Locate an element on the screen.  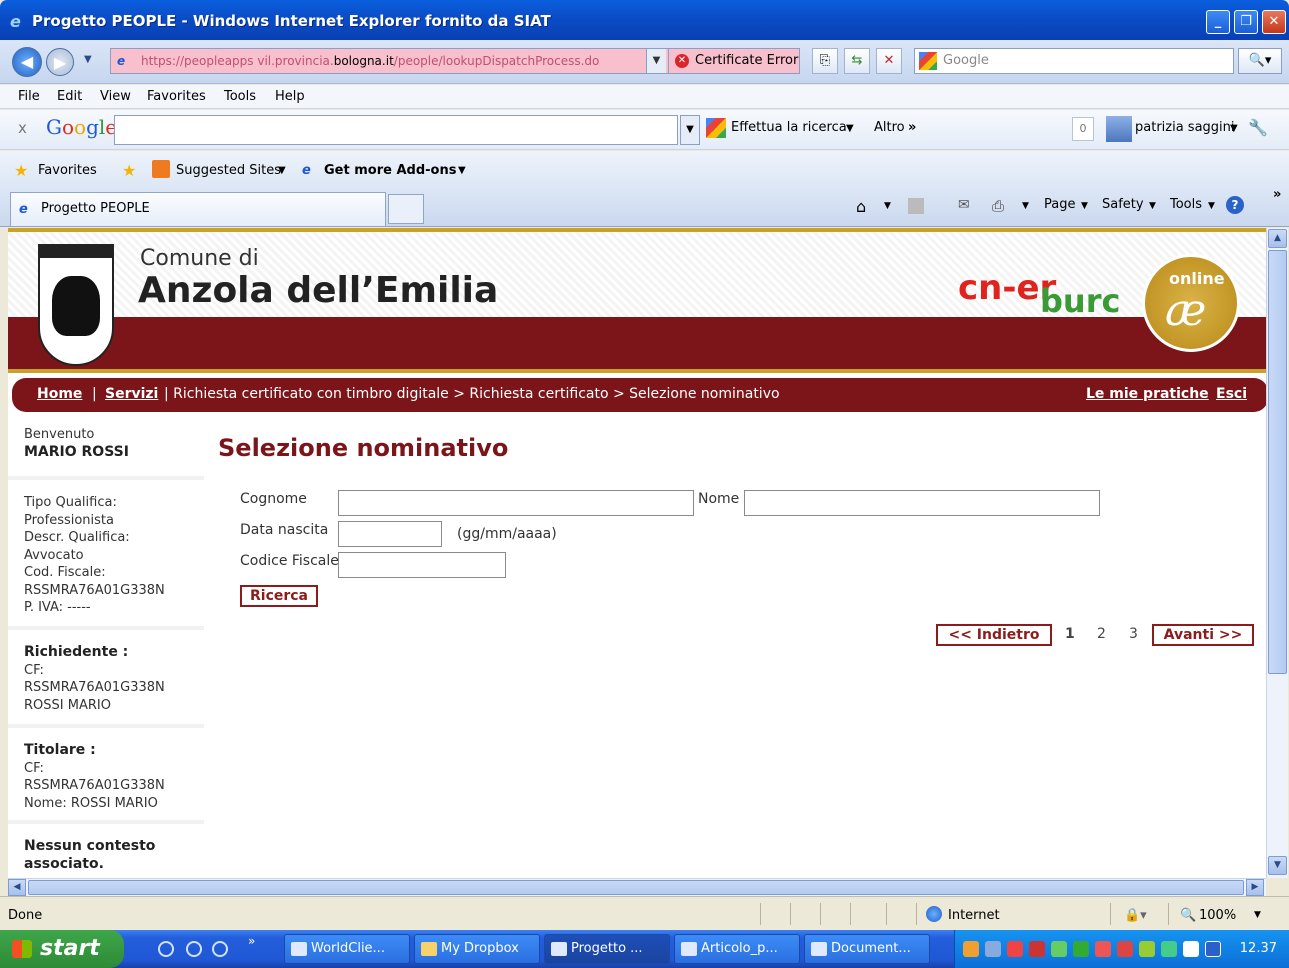
google-dropdown-icon: ▼ is located at coordinates (690, 130).